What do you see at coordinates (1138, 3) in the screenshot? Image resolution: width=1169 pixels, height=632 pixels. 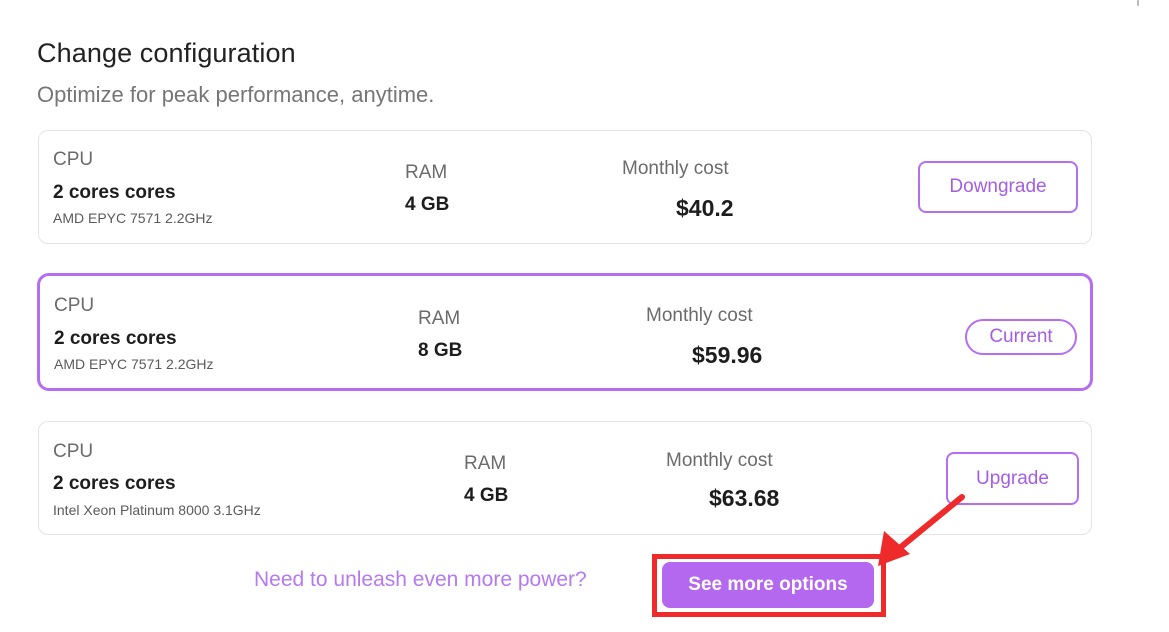 I see `corner-mark` at bounding box center [1138, 3].